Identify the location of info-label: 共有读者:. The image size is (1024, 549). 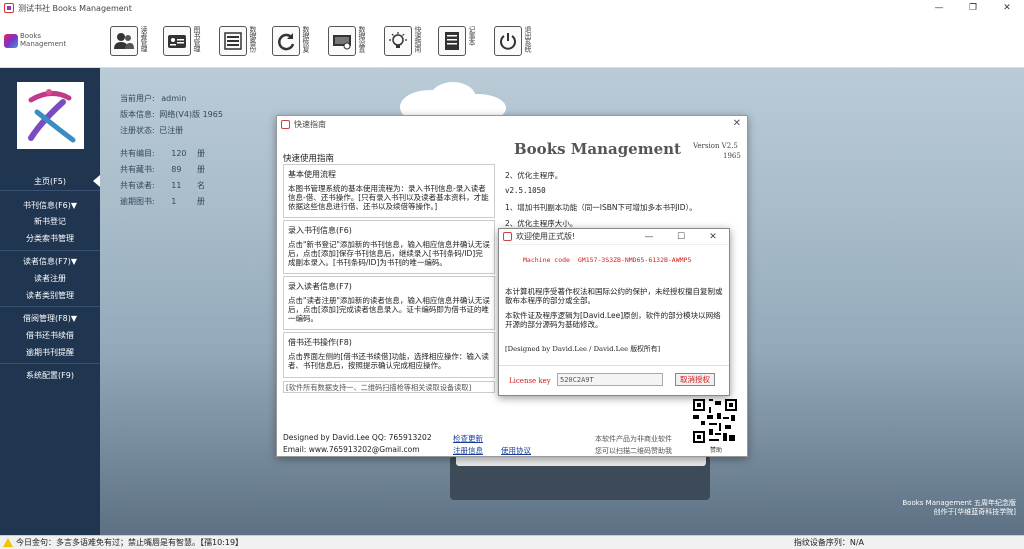
(137, 185).